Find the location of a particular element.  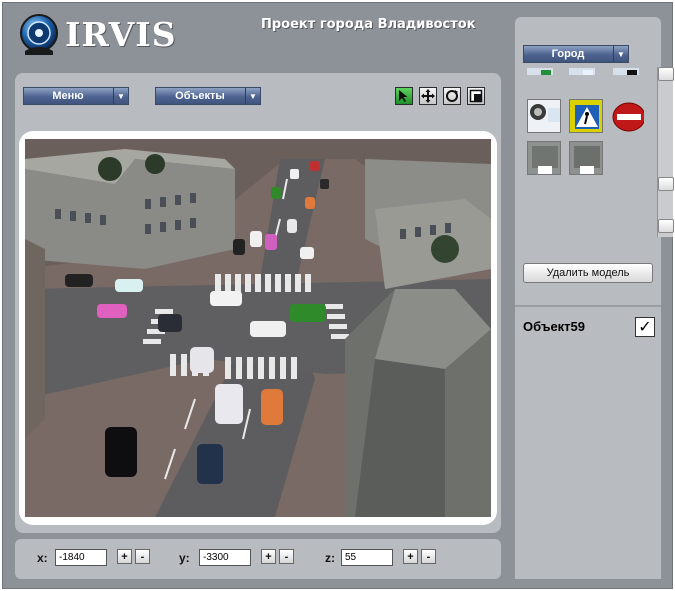

category-dropdown-label: Город is located at coordinates (568, 54).